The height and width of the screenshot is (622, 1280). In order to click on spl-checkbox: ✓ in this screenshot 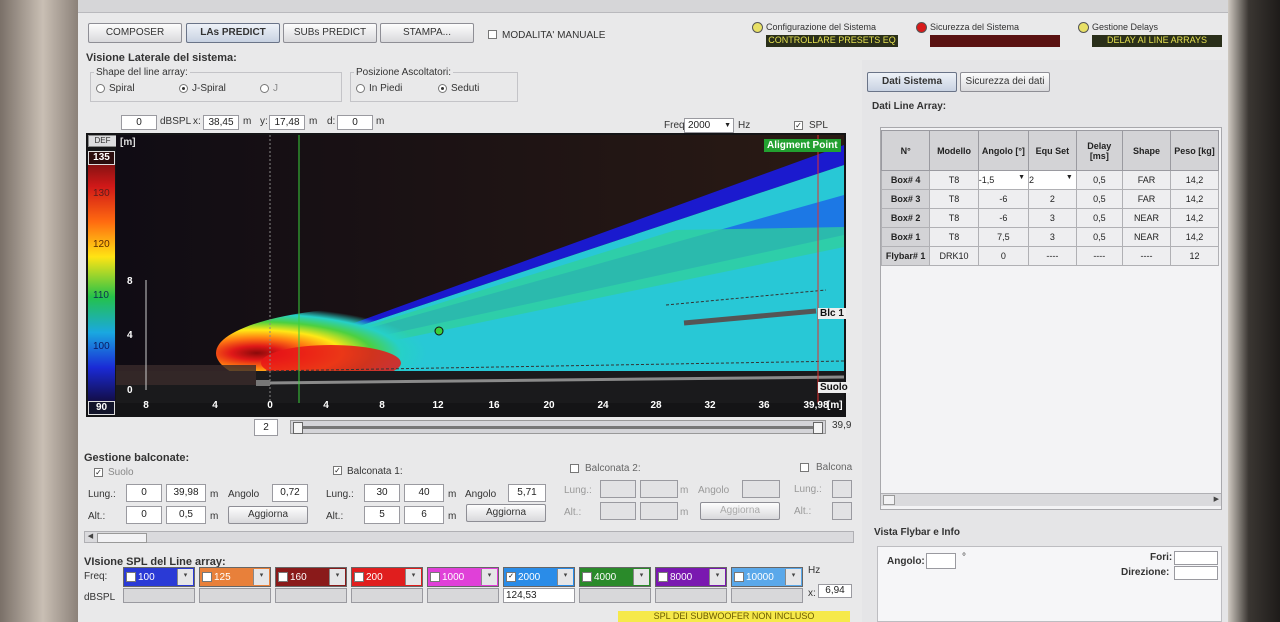, I will do `click(798, 125)`.